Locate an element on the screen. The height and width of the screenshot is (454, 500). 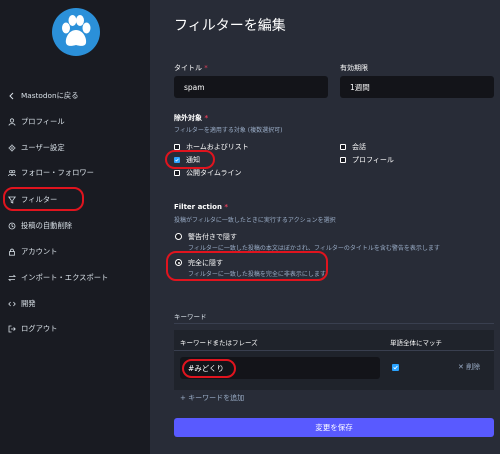
users-icon is located at coordinates (12, 173).